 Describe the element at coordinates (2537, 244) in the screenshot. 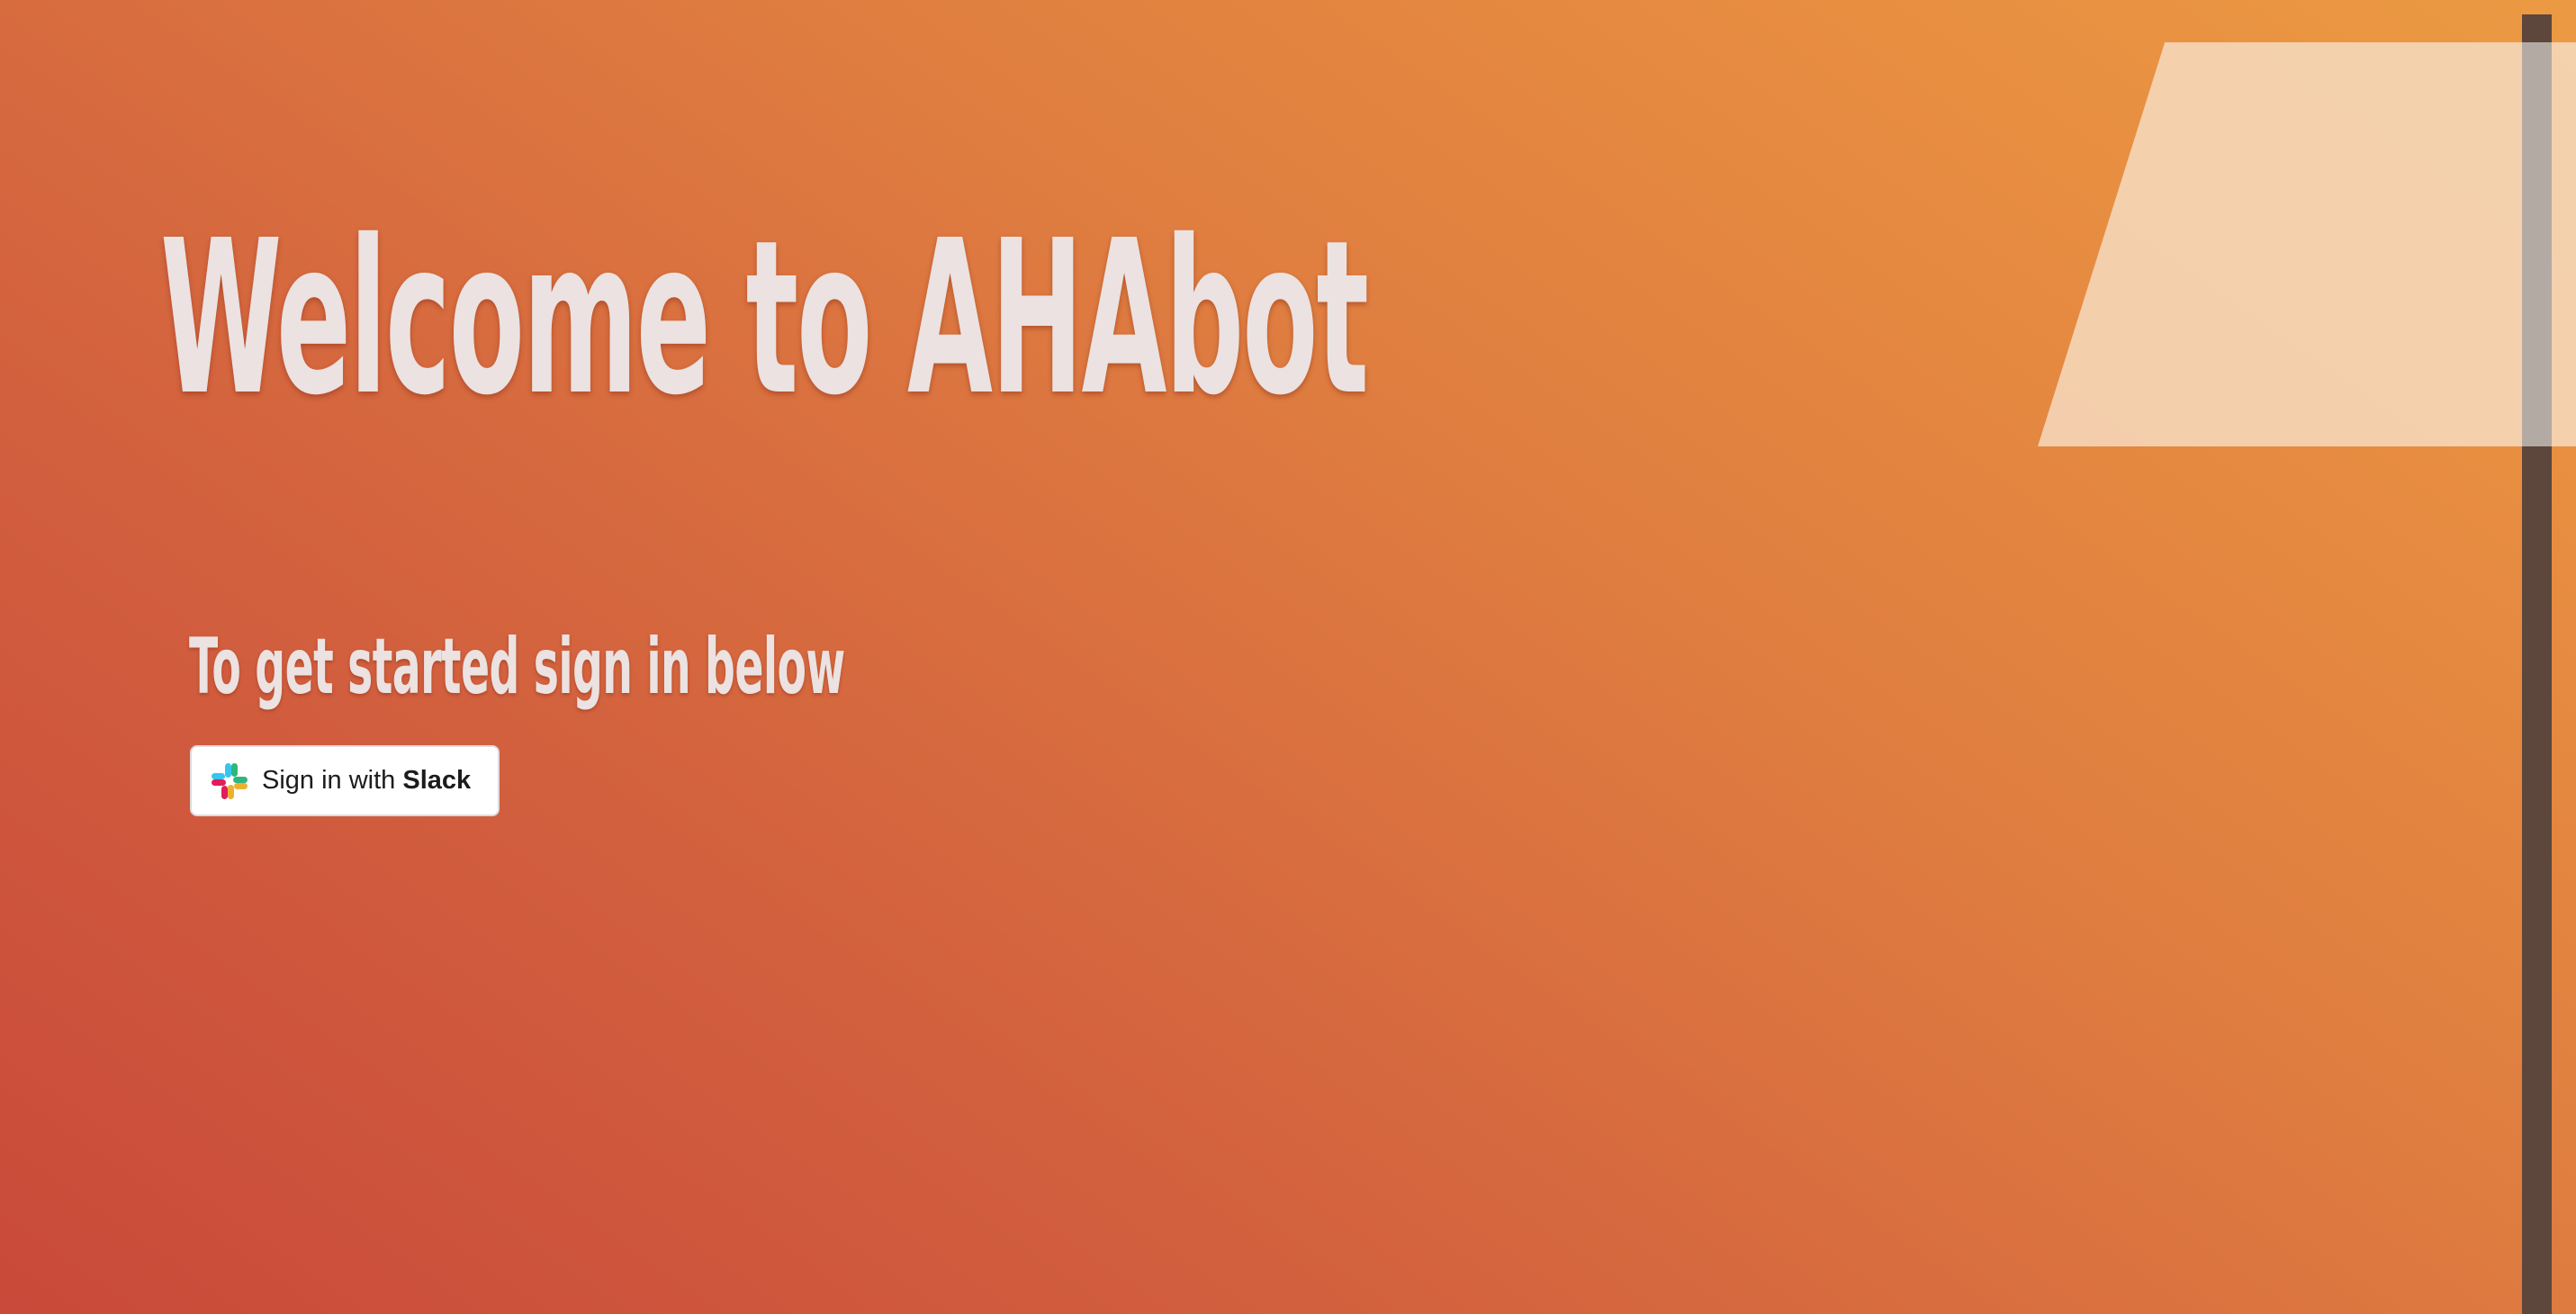

I see `lamp-pole-shade-overlap` at that location.